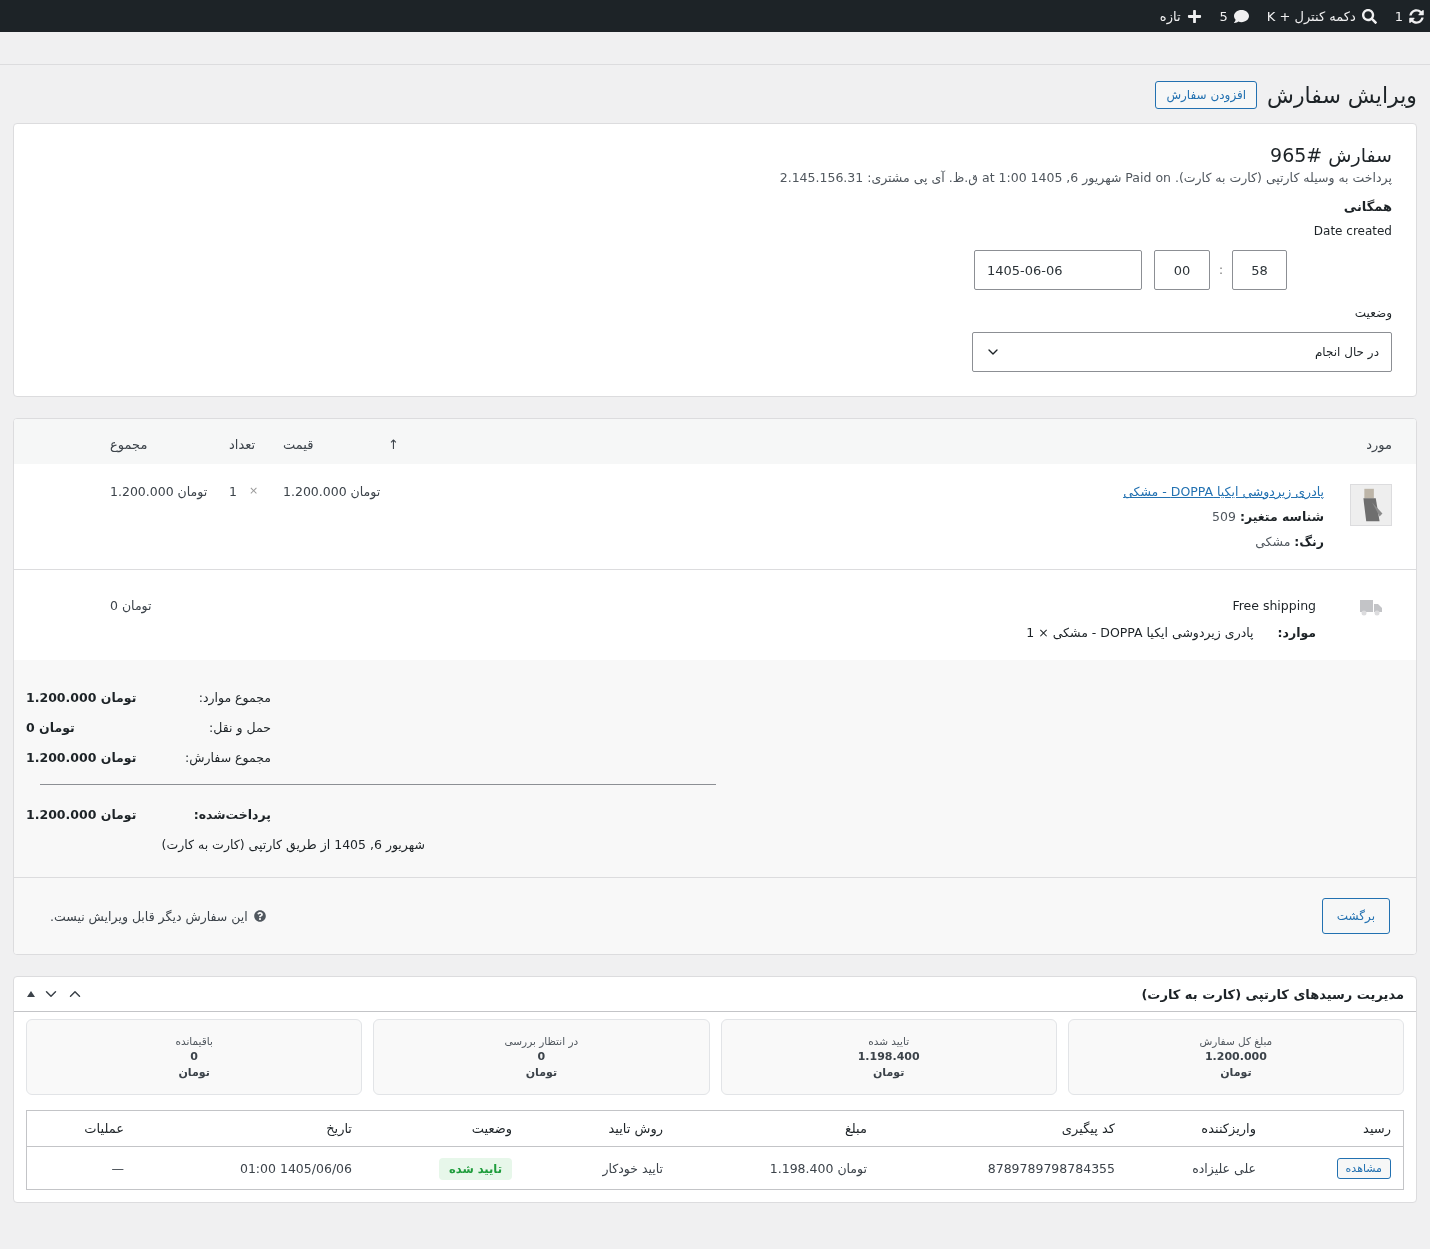 The width and height of the screenshot is (1430, 1249). Describe the element at coordinates (149, 916) in the screenshot. I see `notice-text: این سفارش دیگر قابل ویرایش نیست.` at that location.